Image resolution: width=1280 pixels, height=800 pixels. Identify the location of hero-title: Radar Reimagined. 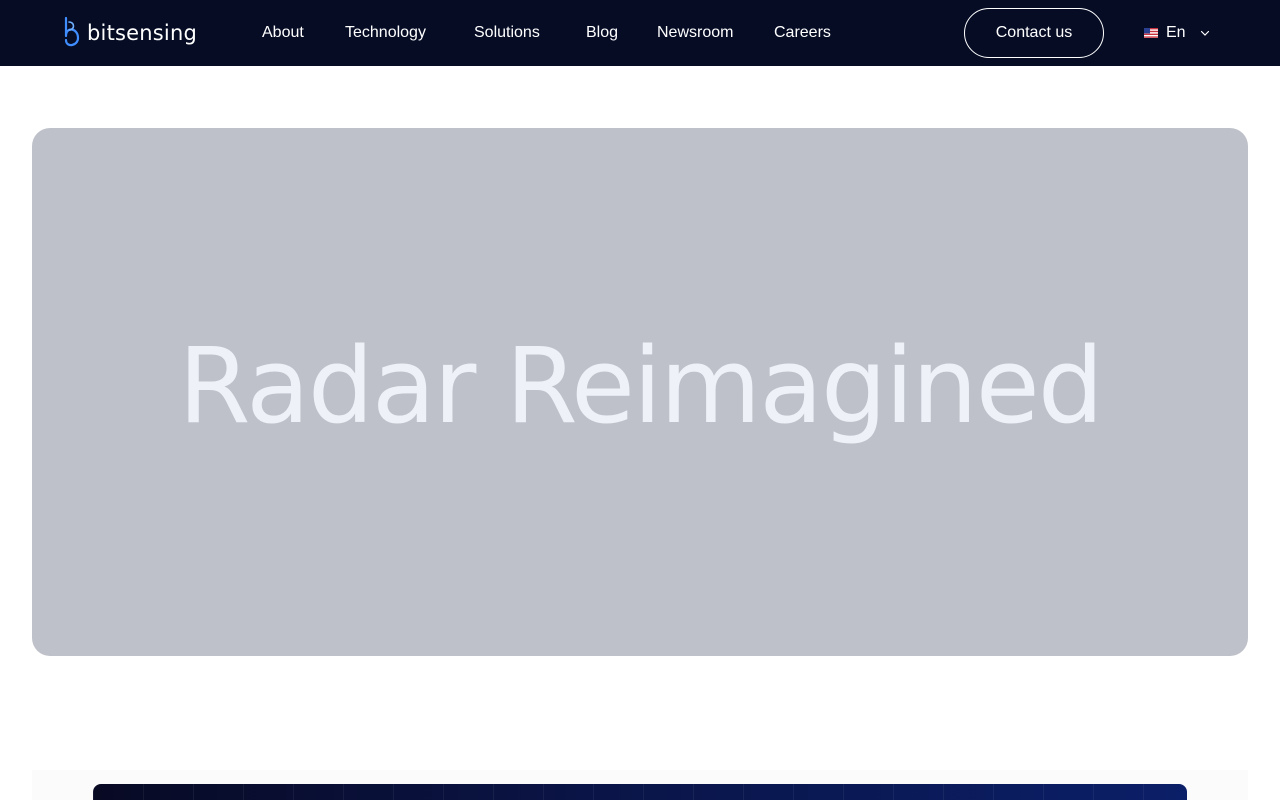
(641, 386).